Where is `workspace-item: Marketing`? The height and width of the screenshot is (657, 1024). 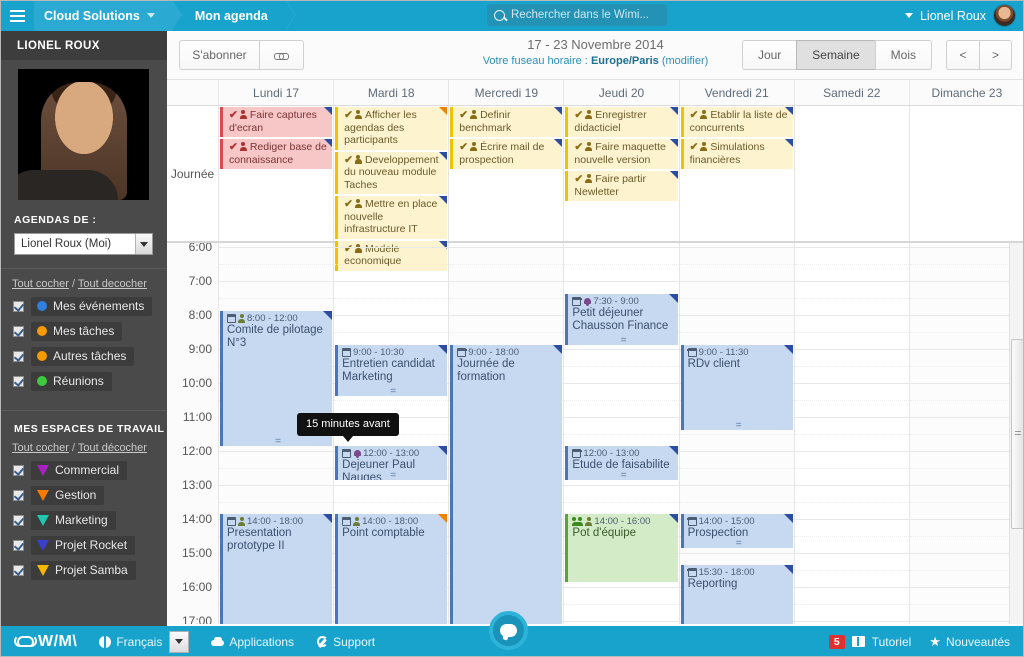
workspace-item: Marketing is located at coordinates (83, 520).